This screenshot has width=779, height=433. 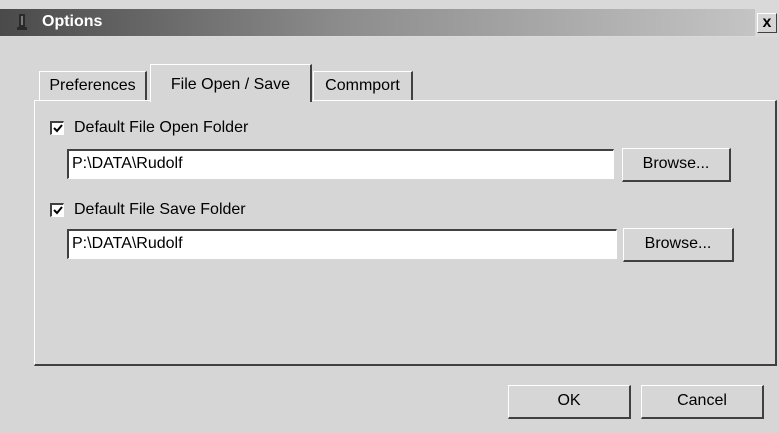 What do you see at coordinates (160, 209) in the screenshot?
I see `save-folder-label: Default File Save Folder` at bounding box center [160, 209].